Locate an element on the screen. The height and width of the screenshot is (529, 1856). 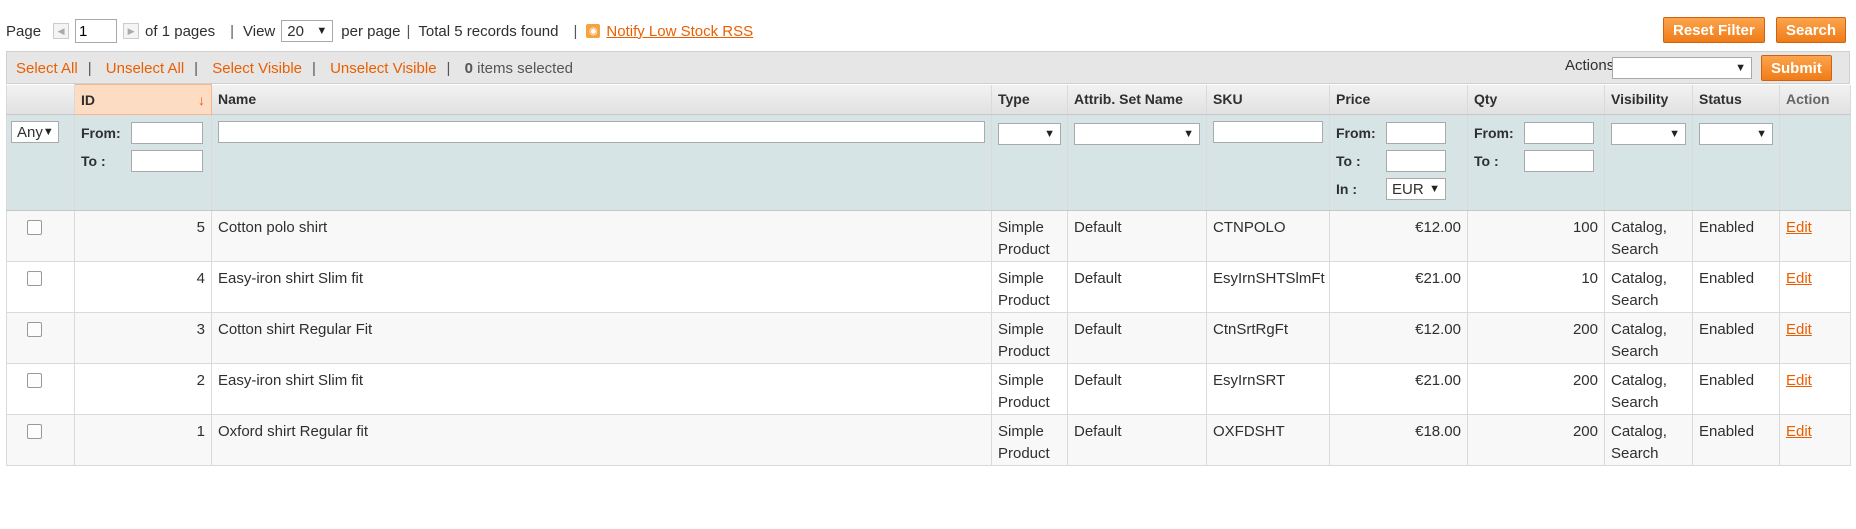
cell-sku: OXFDSHT is located at coordinates (1268, 440).